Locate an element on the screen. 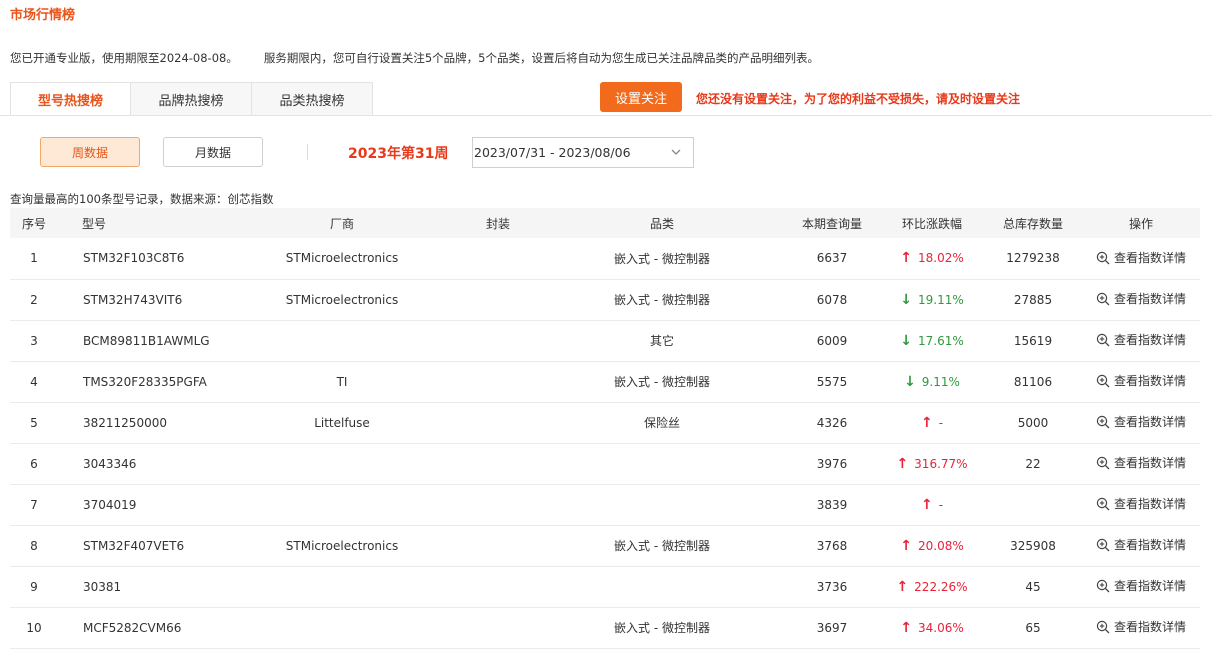 The width and height of the screenshot is (1212, 666). table-row: 6 3043346 3976 ↑ 316.77% 22 查看指数详情 is located at coordinates (605, 463).